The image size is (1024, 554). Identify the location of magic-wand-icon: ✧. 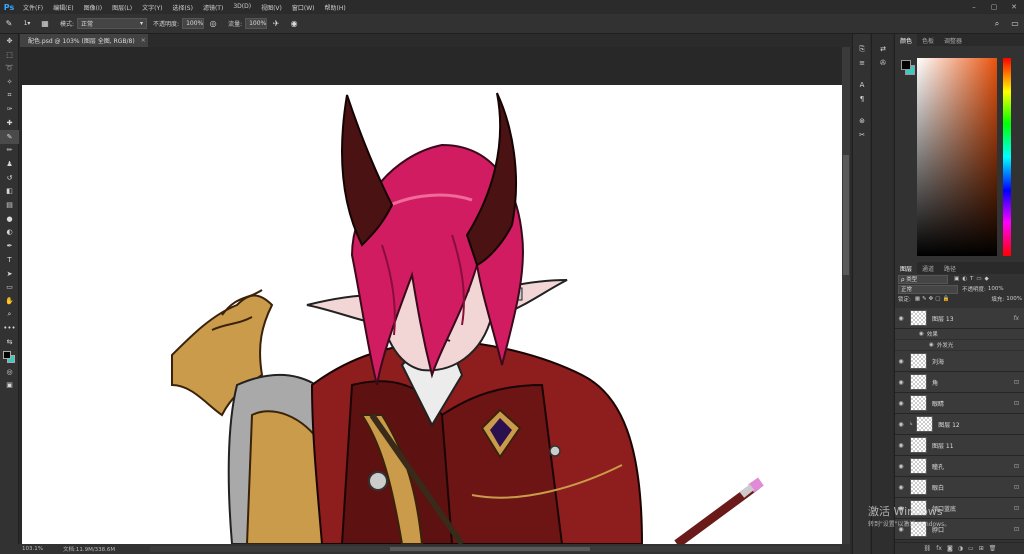
(9, 82).